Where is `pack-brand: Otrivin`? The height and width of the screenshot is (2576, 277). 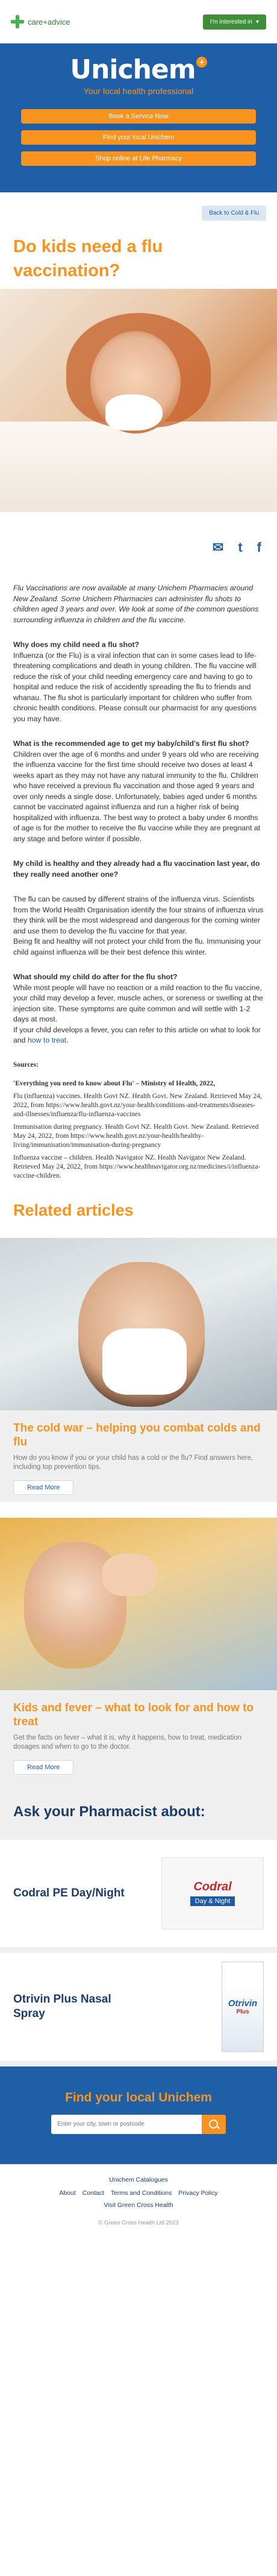
pack-brand: Otrivin is located at coordinates (243, 2003).